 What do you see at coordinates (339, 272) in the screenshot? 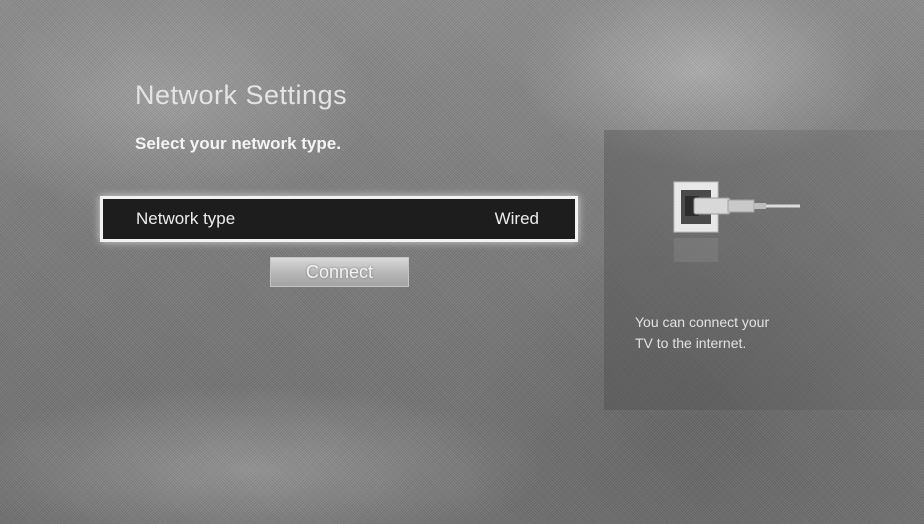
I see `connect-button: Connect` at bounding box center [339, 272].